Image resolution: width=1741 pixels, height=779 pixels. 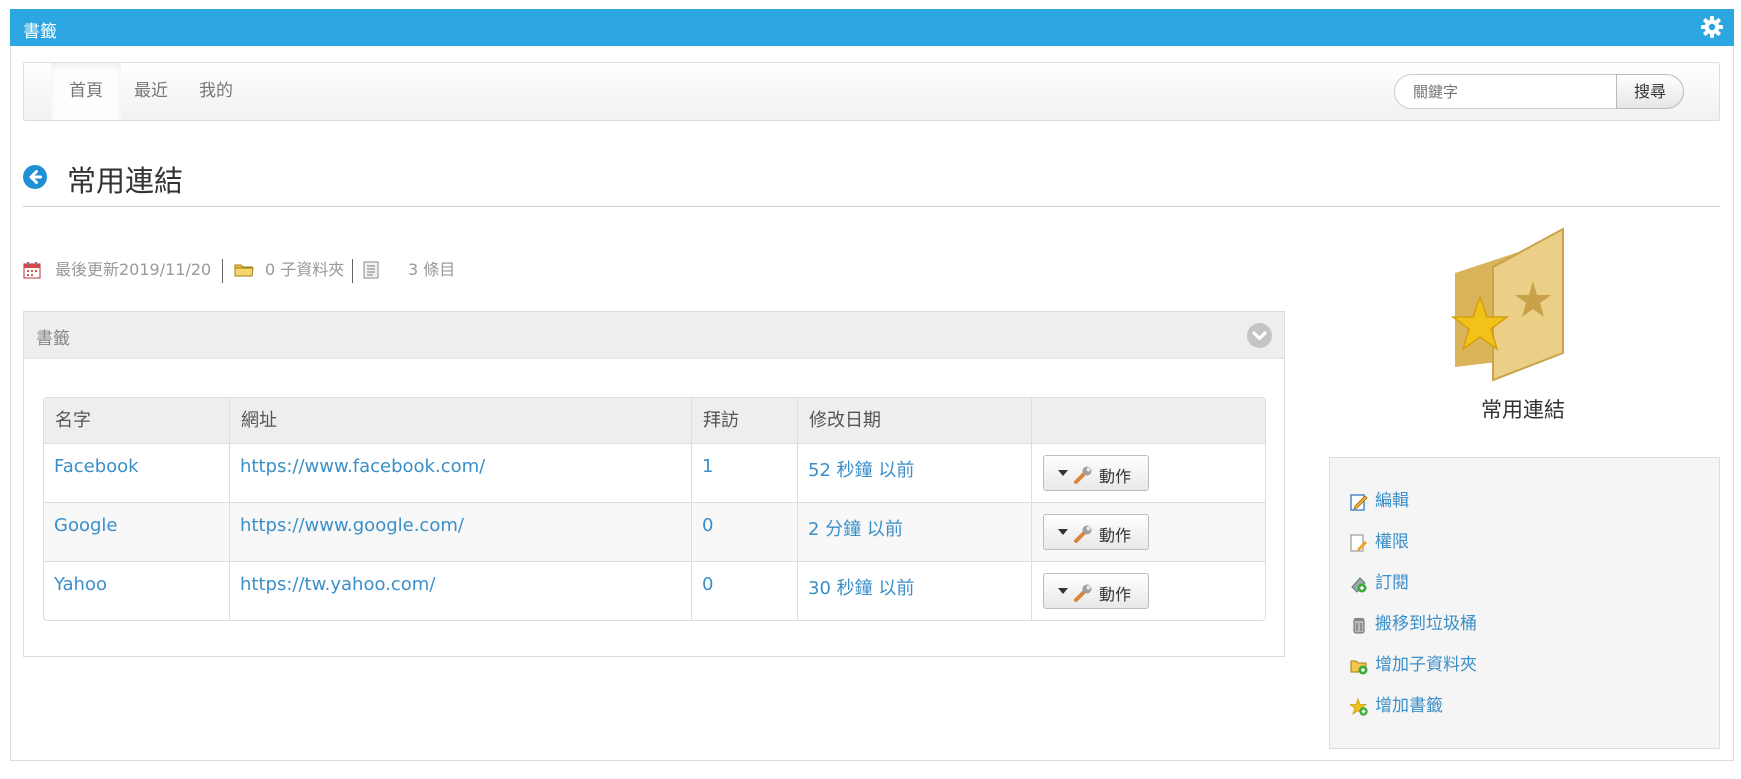 I want to click on search-input, so click(x=1505, y=91).